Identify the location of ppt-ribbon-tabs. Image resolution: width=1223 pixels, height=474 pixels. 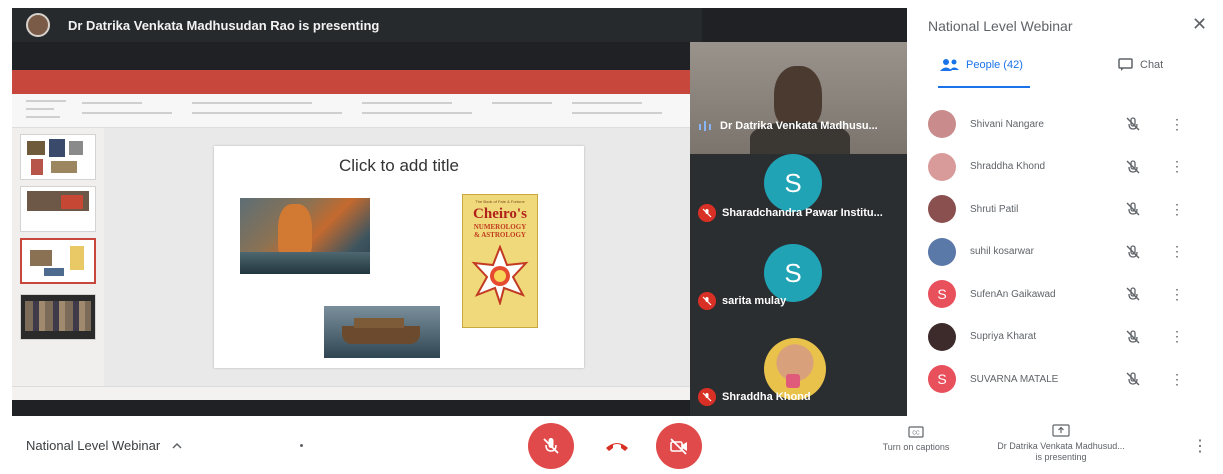
(351, 89).